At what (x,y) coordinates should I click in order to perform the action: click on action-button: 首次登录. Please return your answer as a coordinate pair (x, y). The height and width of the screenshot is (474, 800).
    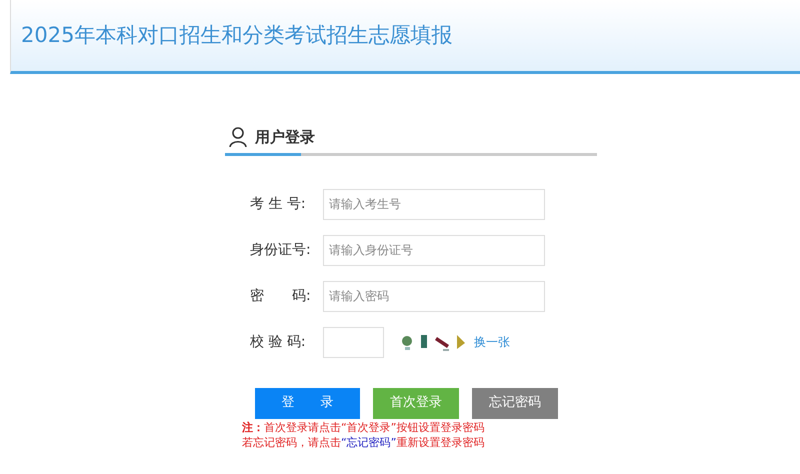
    Looking at the image, I should click on (416, 403).